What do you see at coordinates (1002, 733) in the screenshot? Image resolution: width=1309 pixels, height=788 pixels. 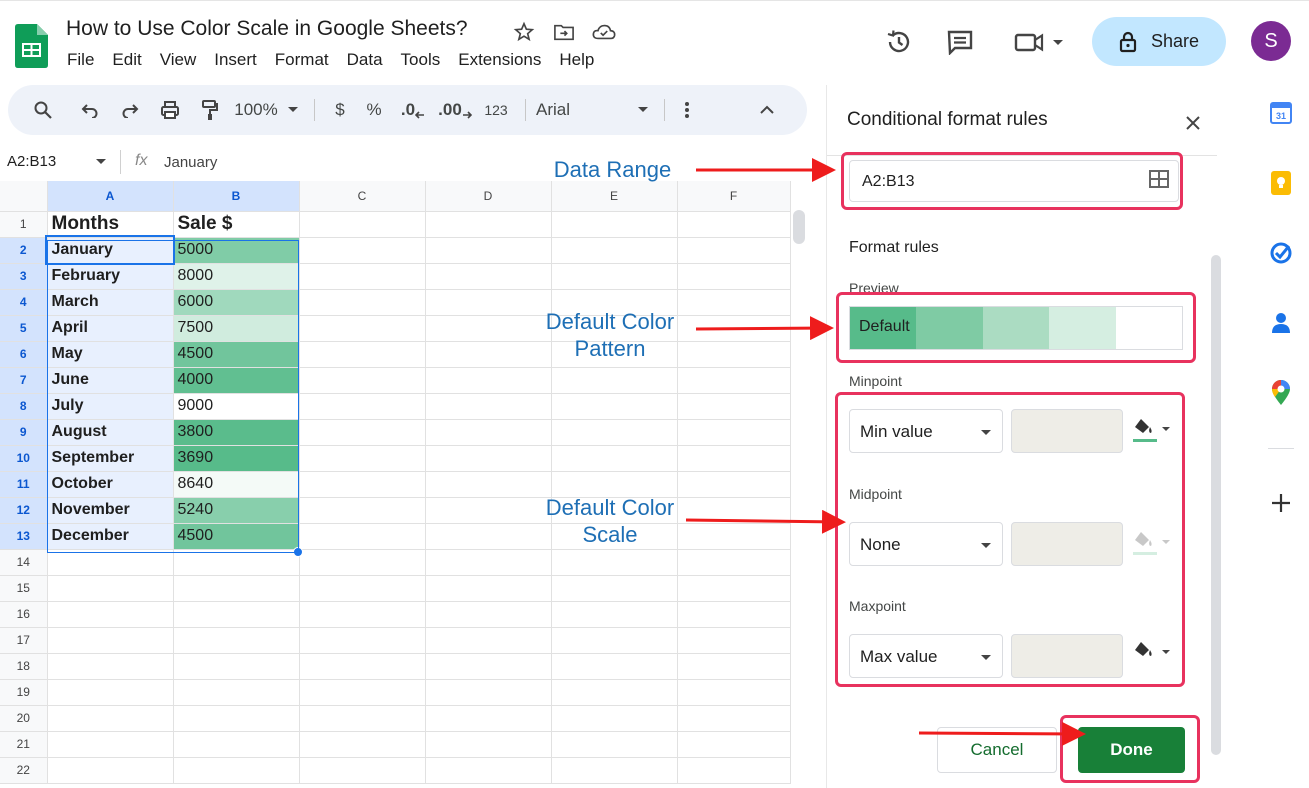 I see `arrow-done` at bounding box center [1002, 733].